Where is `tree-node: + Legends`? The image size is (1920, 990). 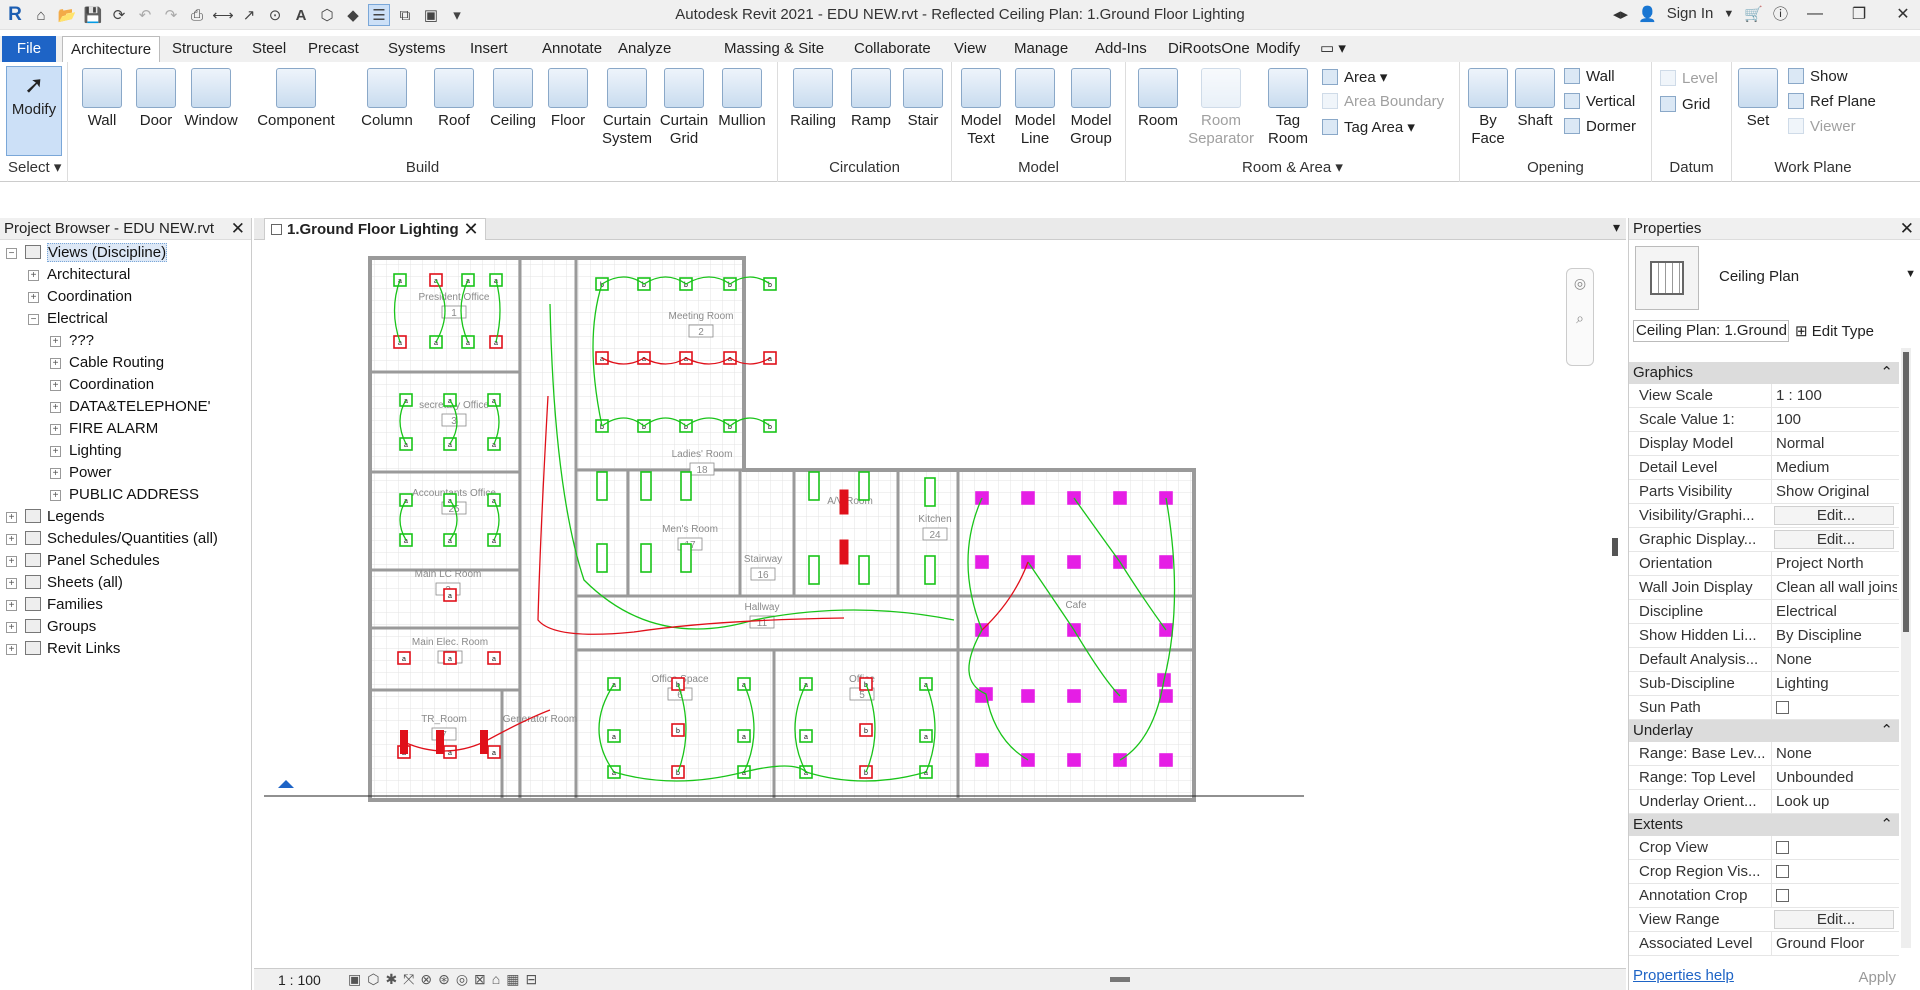
tree-node: + Legends is located at coordinates (55, 516).